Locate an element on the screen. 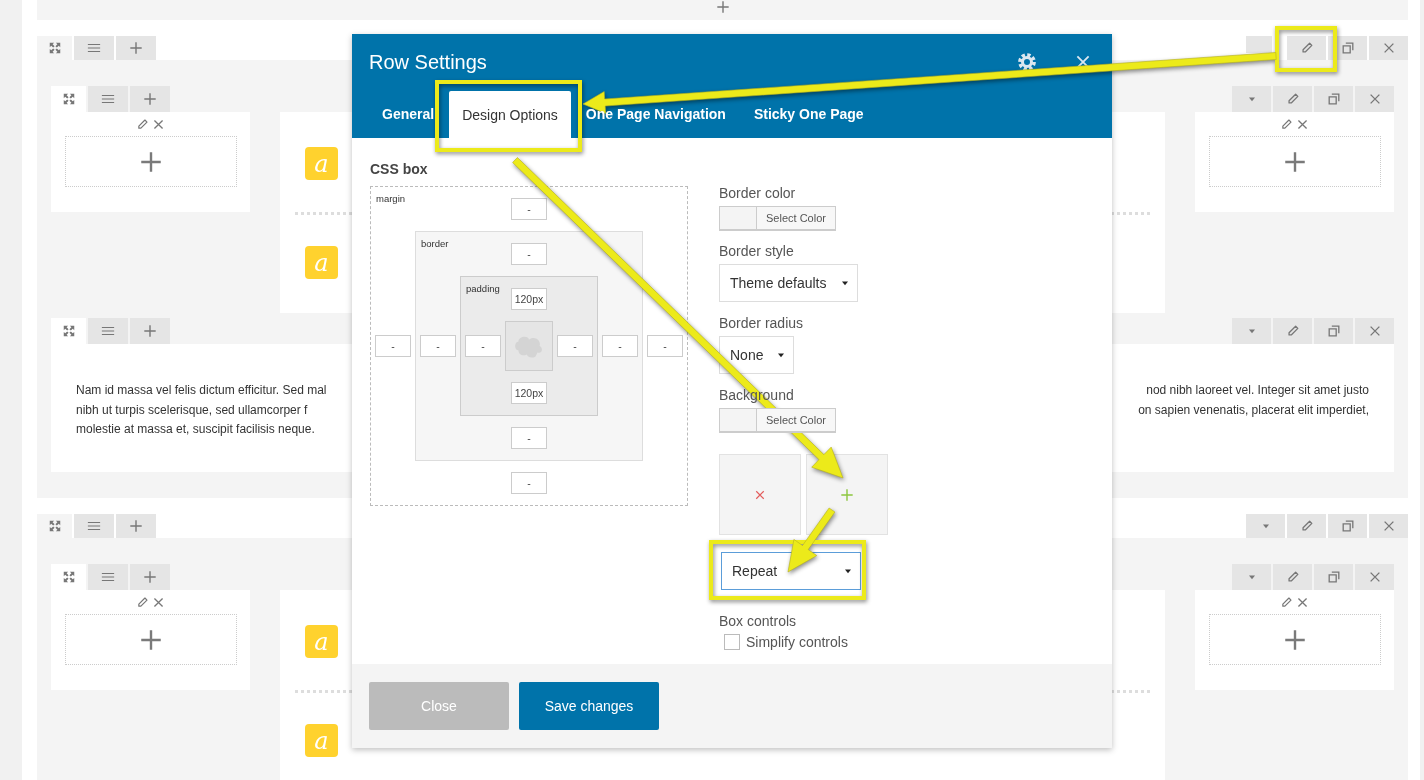 This screenshot has width=1424, height=780. paragraph-text: nod nibh laoreet vel. Integer sit amet justo is located at coordinates (1257, 390).